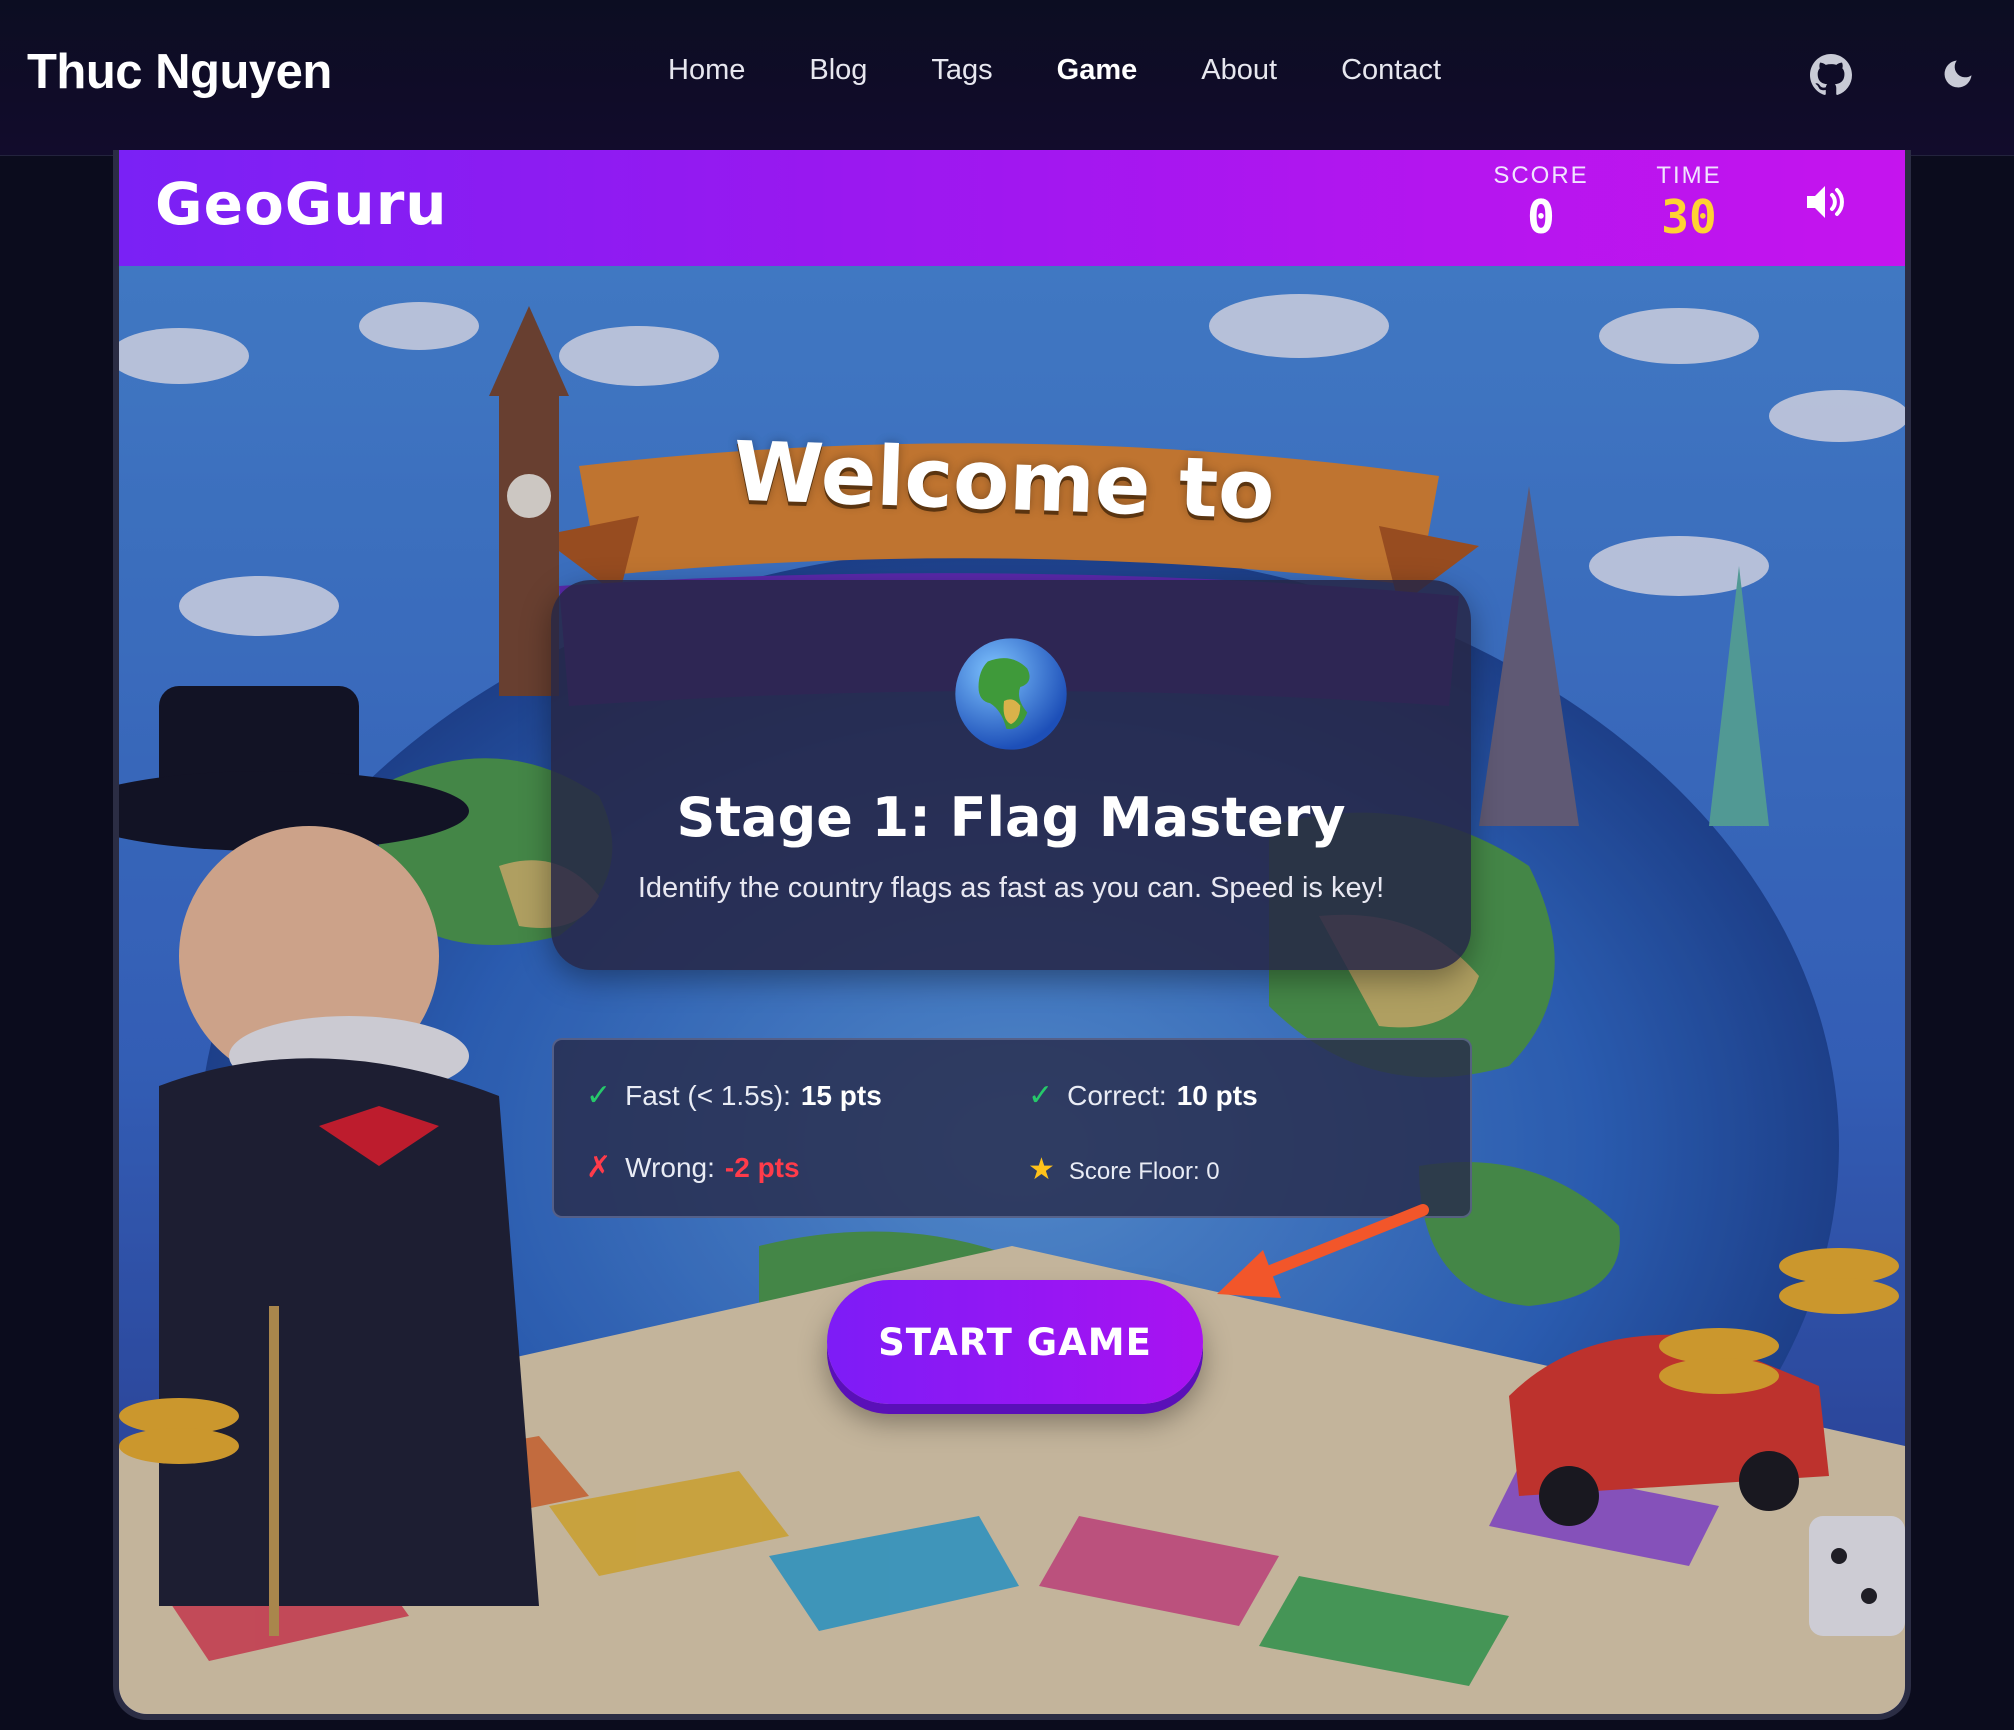 The height and width of the screenshot is (1730, 2014). I want to click on score-label: SCORE, so click(1541, 175).